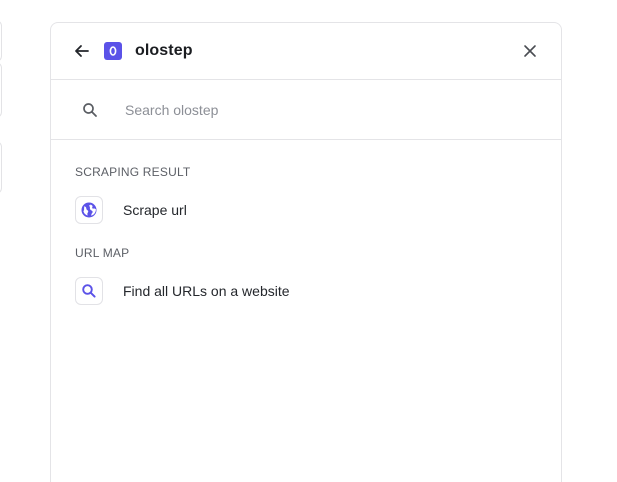  What do you see at coordinates (164, 50) in the screenshot?
I see `app-title: olostep` at bounding box center [164, 50].